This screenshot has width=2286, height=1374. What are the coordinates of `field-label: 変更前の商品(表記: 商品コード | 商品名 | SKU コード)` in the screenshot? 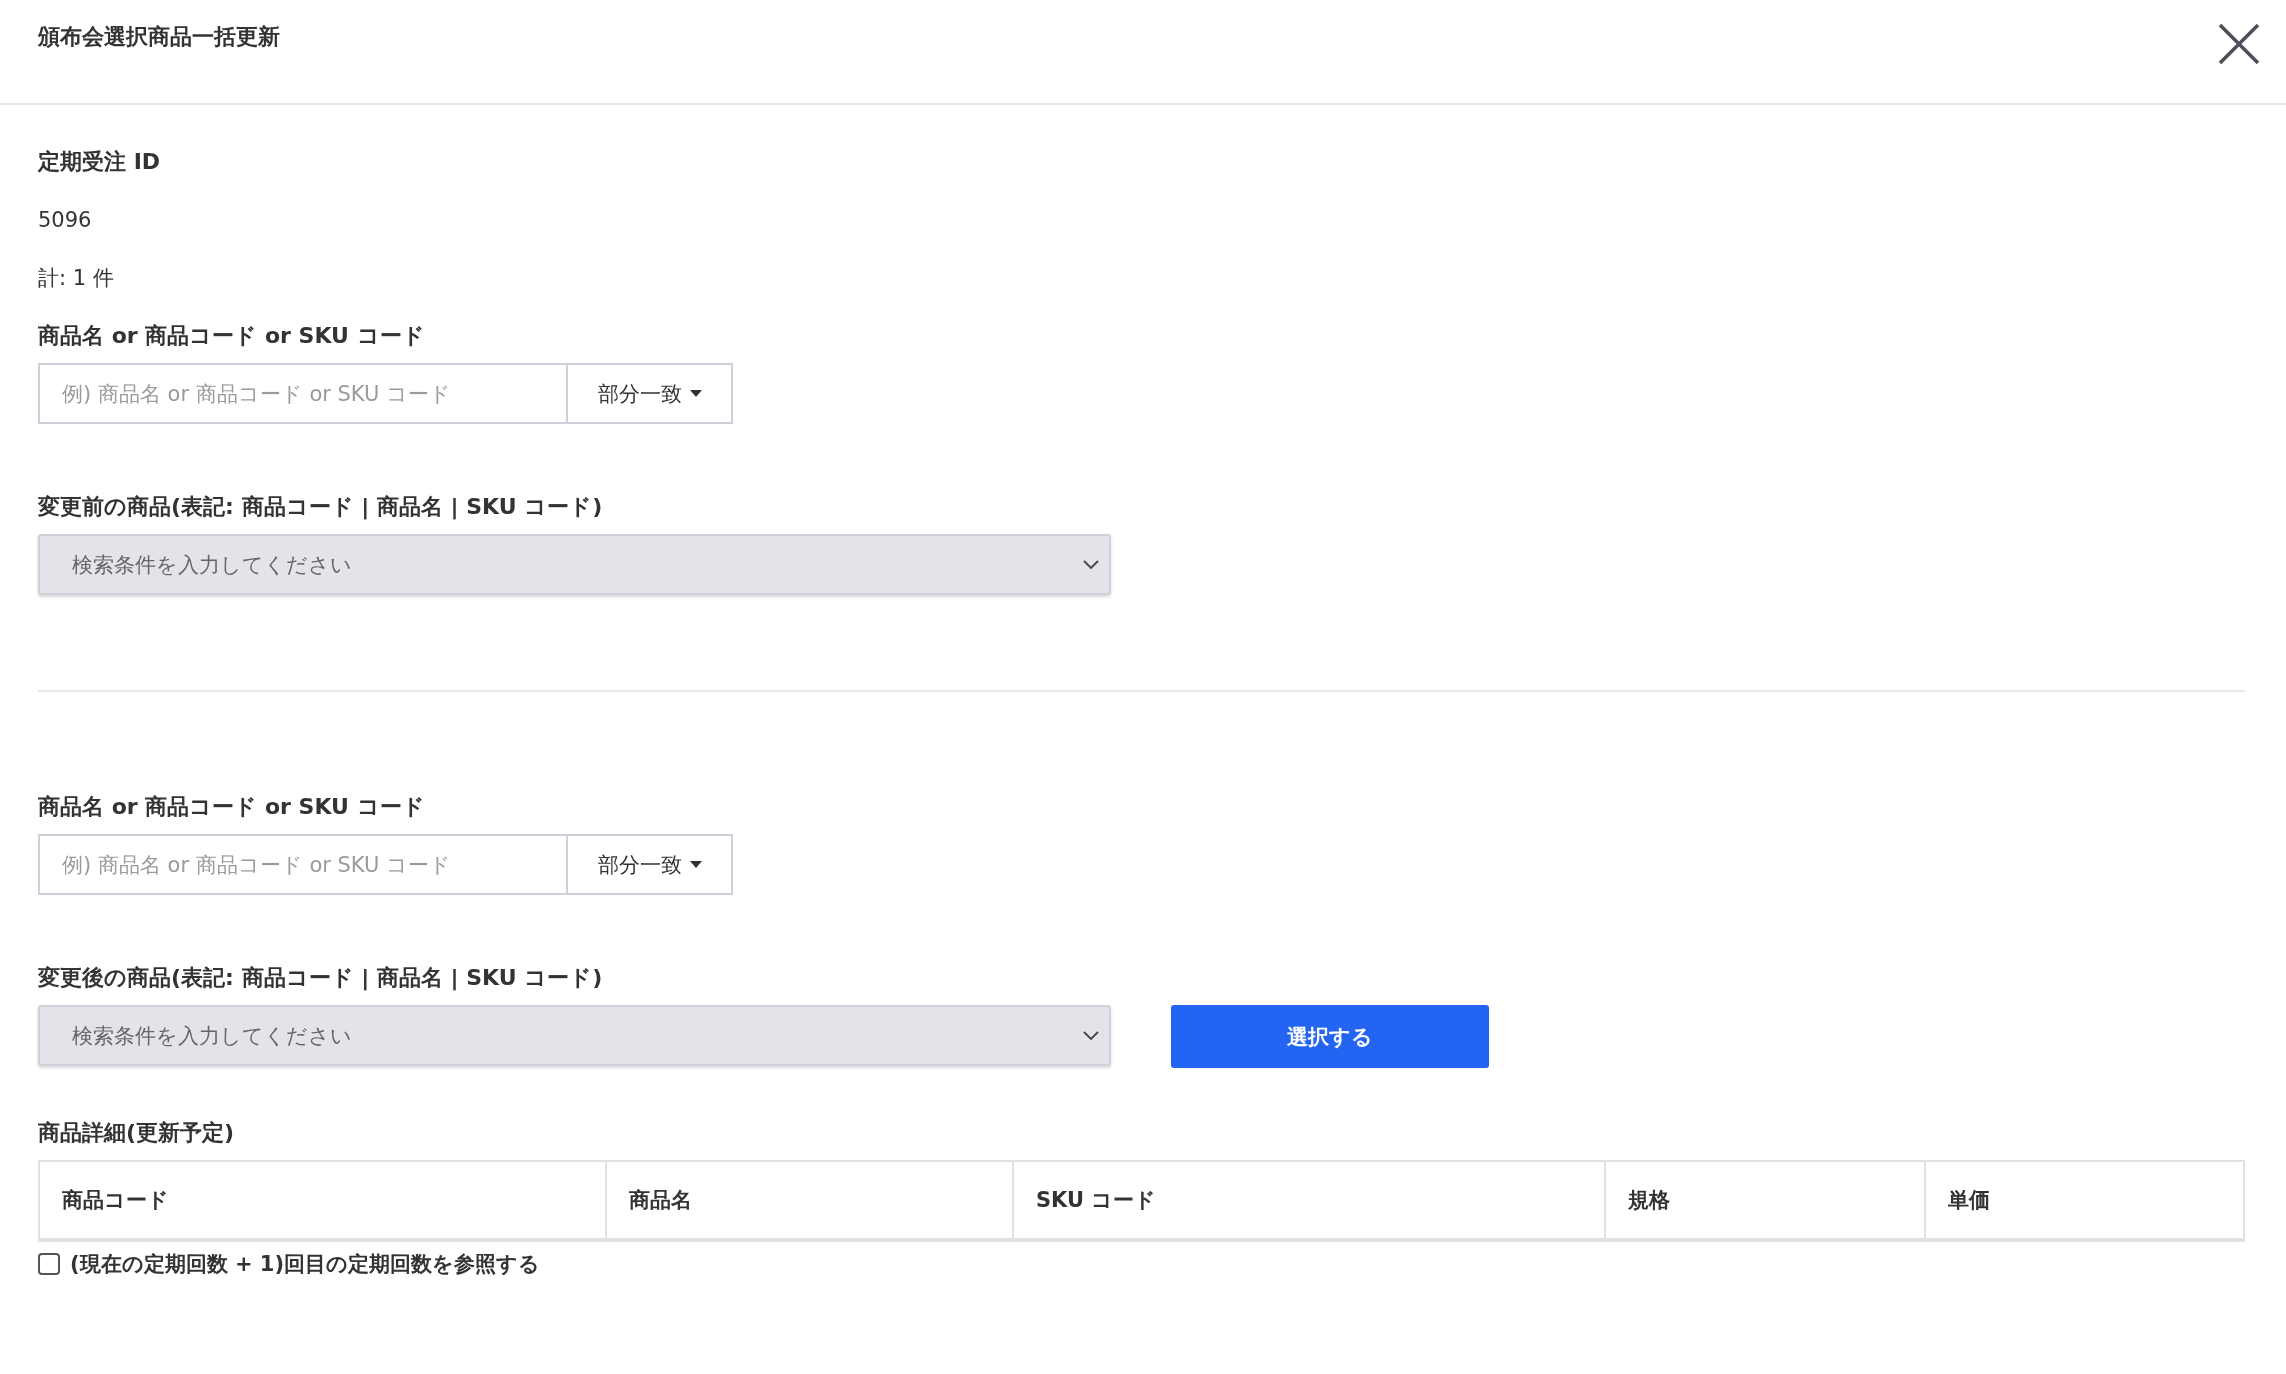 It's located at (320, 507).